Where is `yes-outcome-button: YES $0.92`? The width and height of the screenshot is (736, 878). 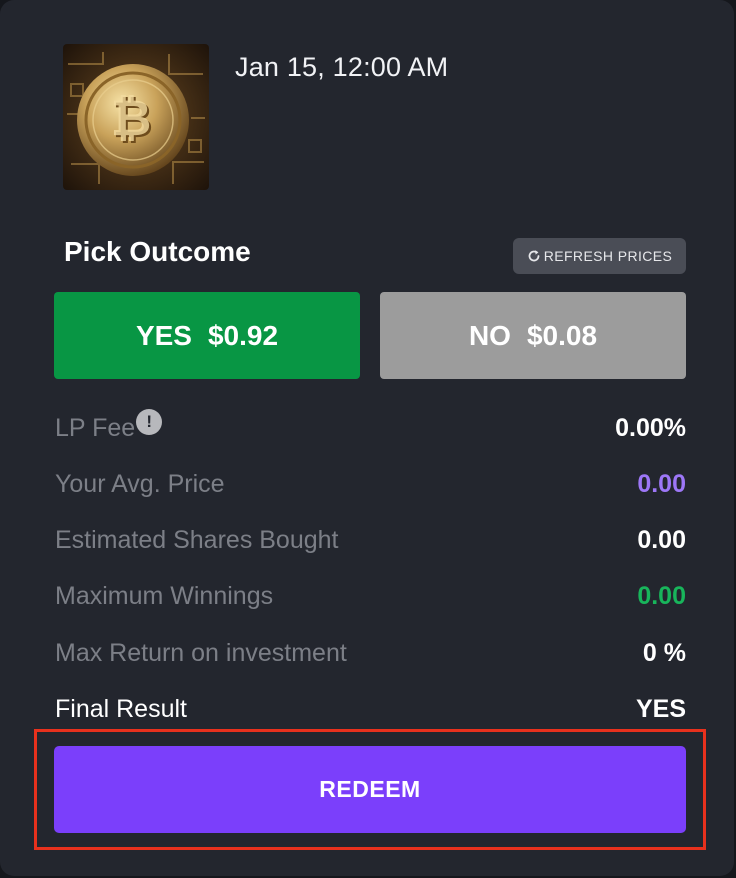
yes-outcome-button: YES $0.92 is located at coordinates (207, 335).